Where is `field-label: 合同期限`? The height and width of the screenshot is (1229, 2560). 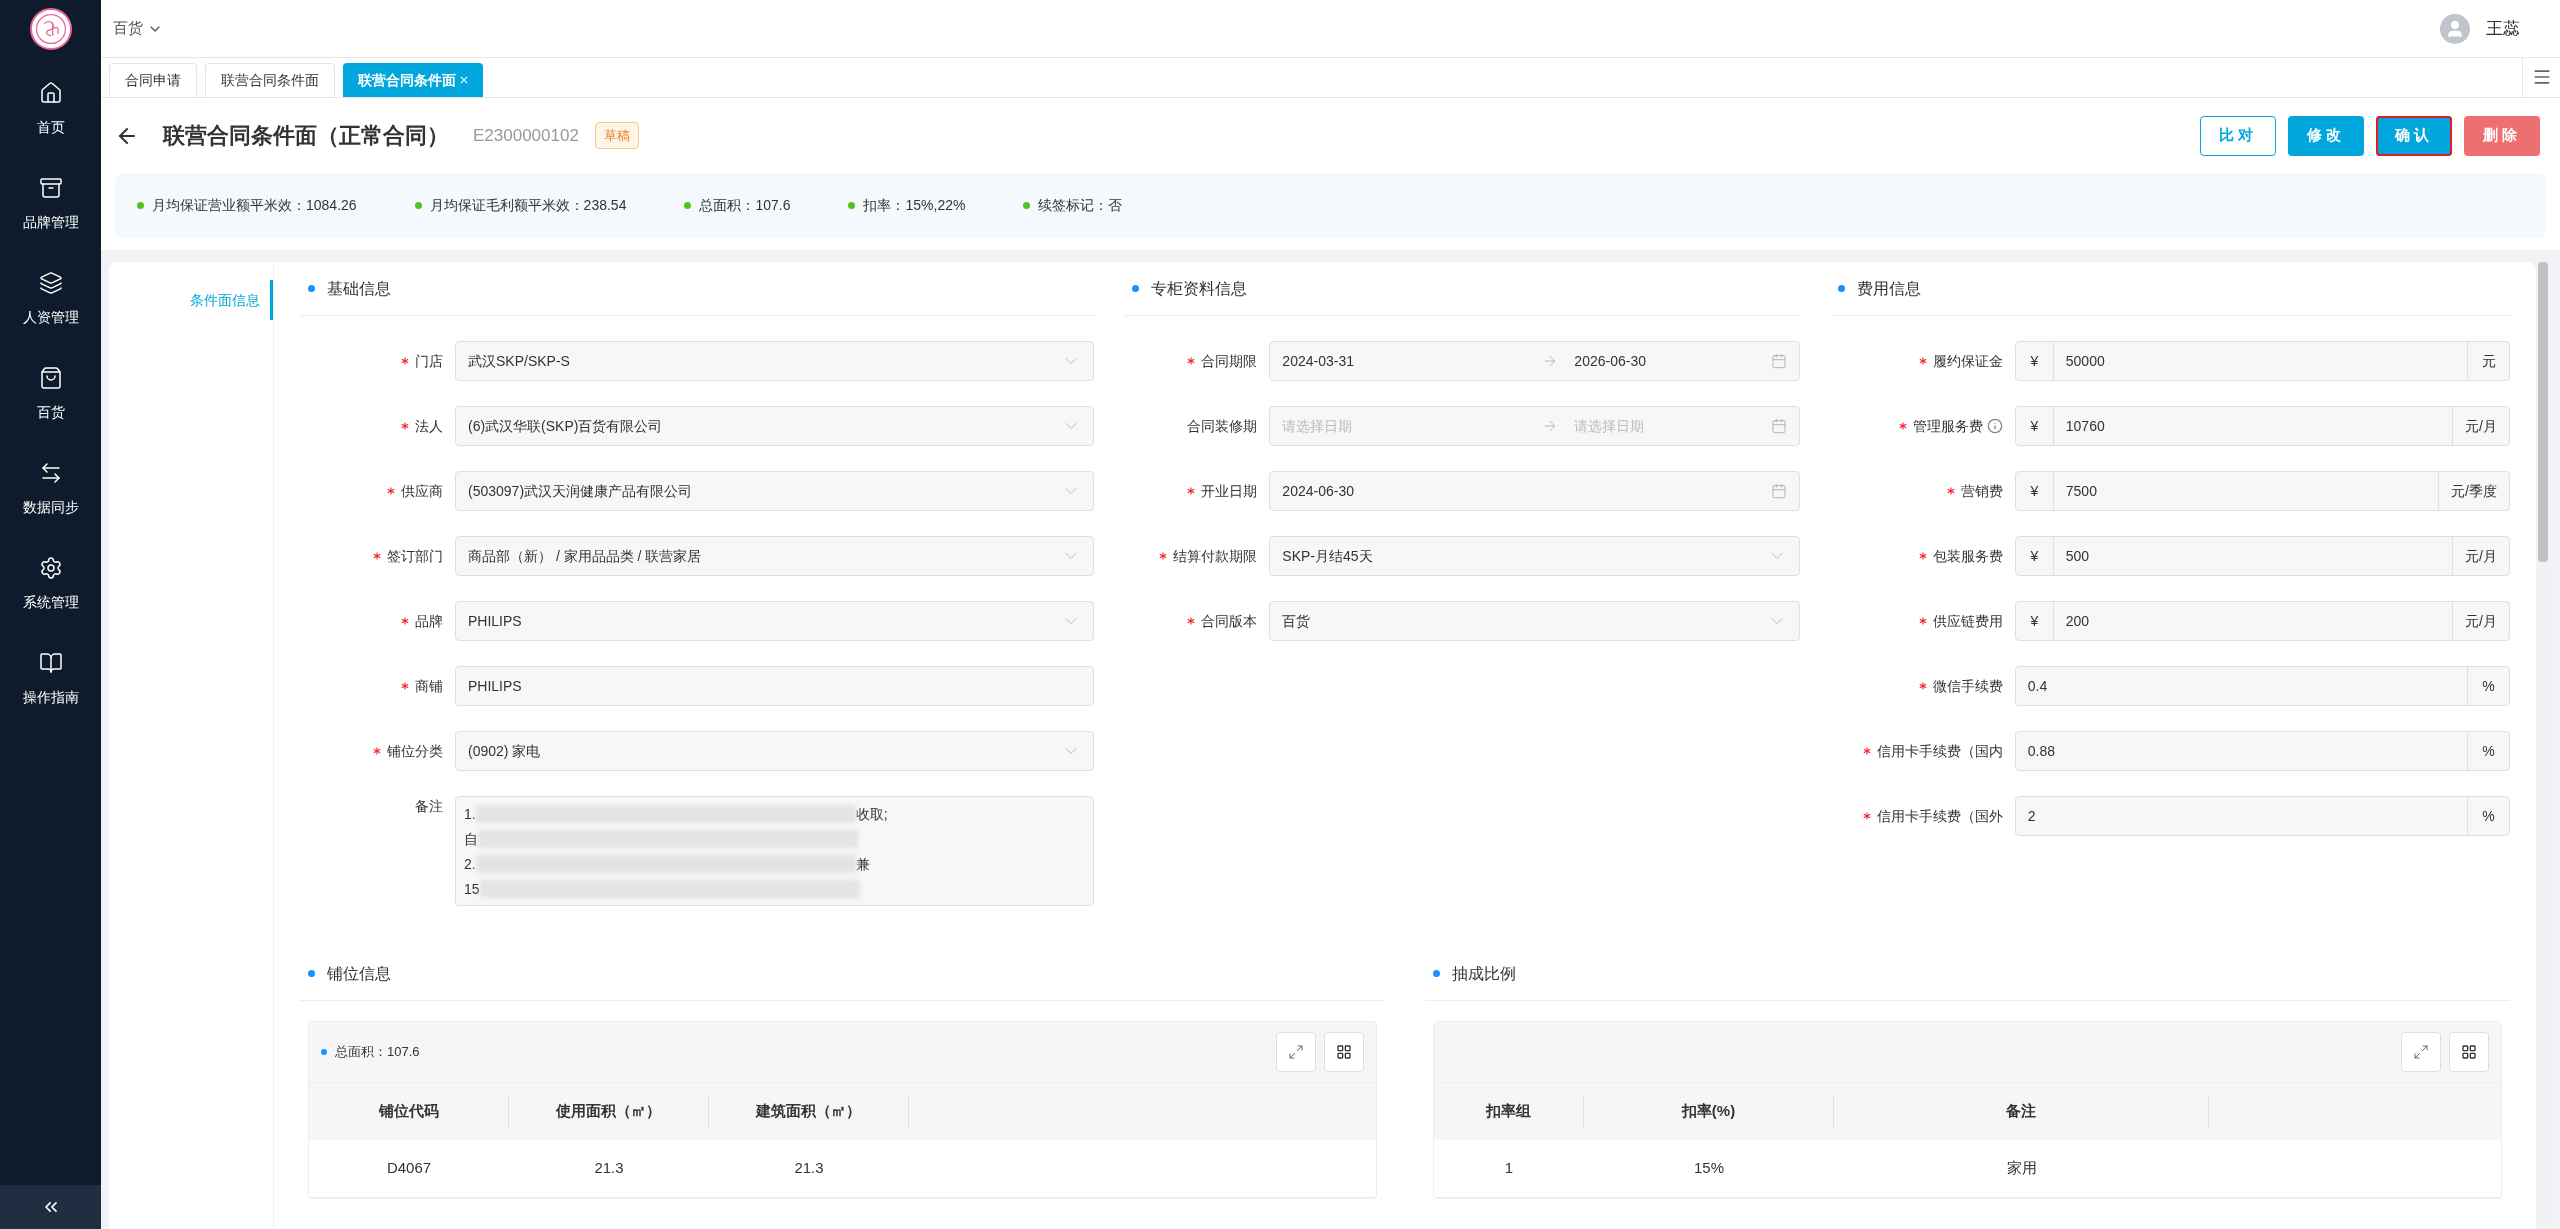 field-label: 合同期限 is located at coordinates (1229, 361).